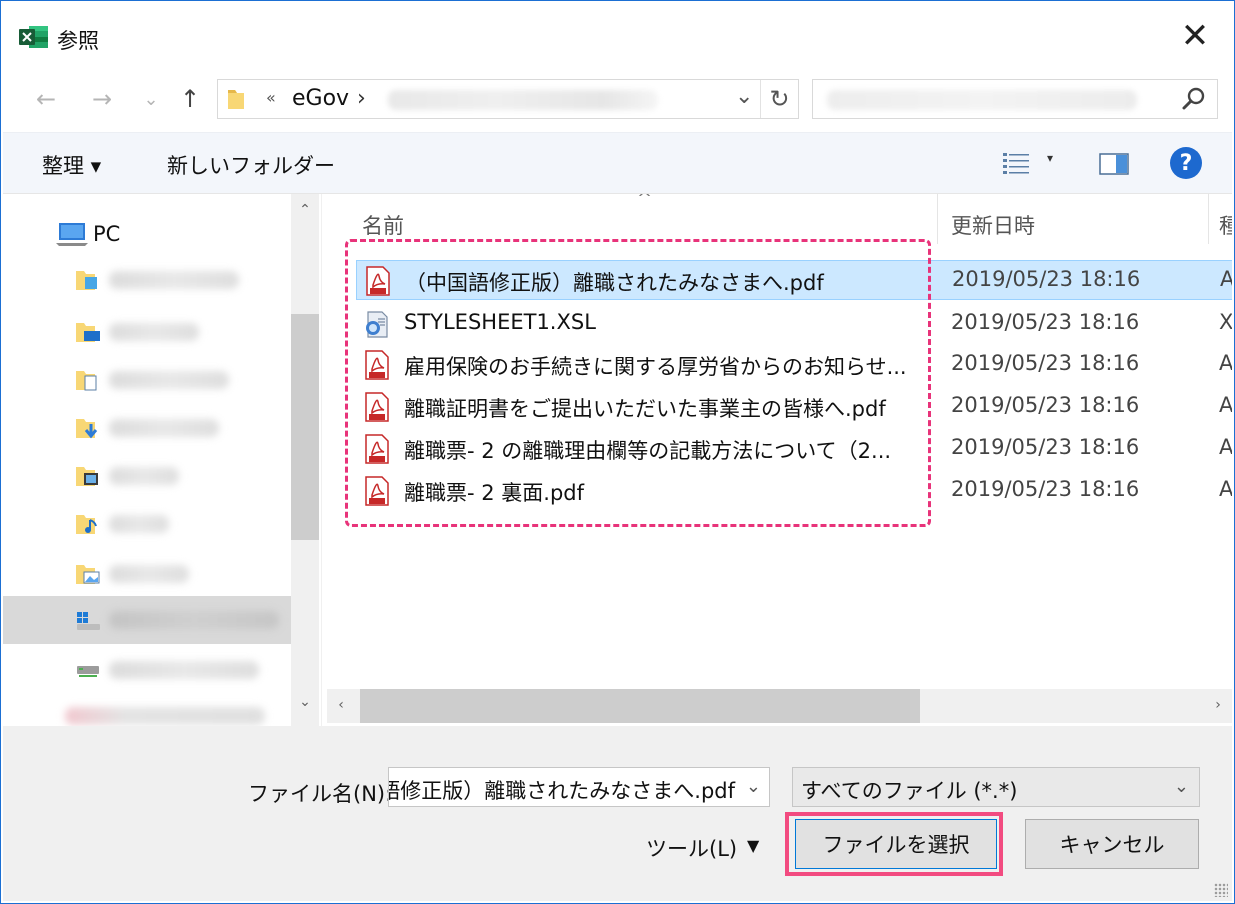 This screenshot has height=904, width=1235. Describe the element at coordinates (102, 99) in the screenshot. I see `forward-button: →` at that location.